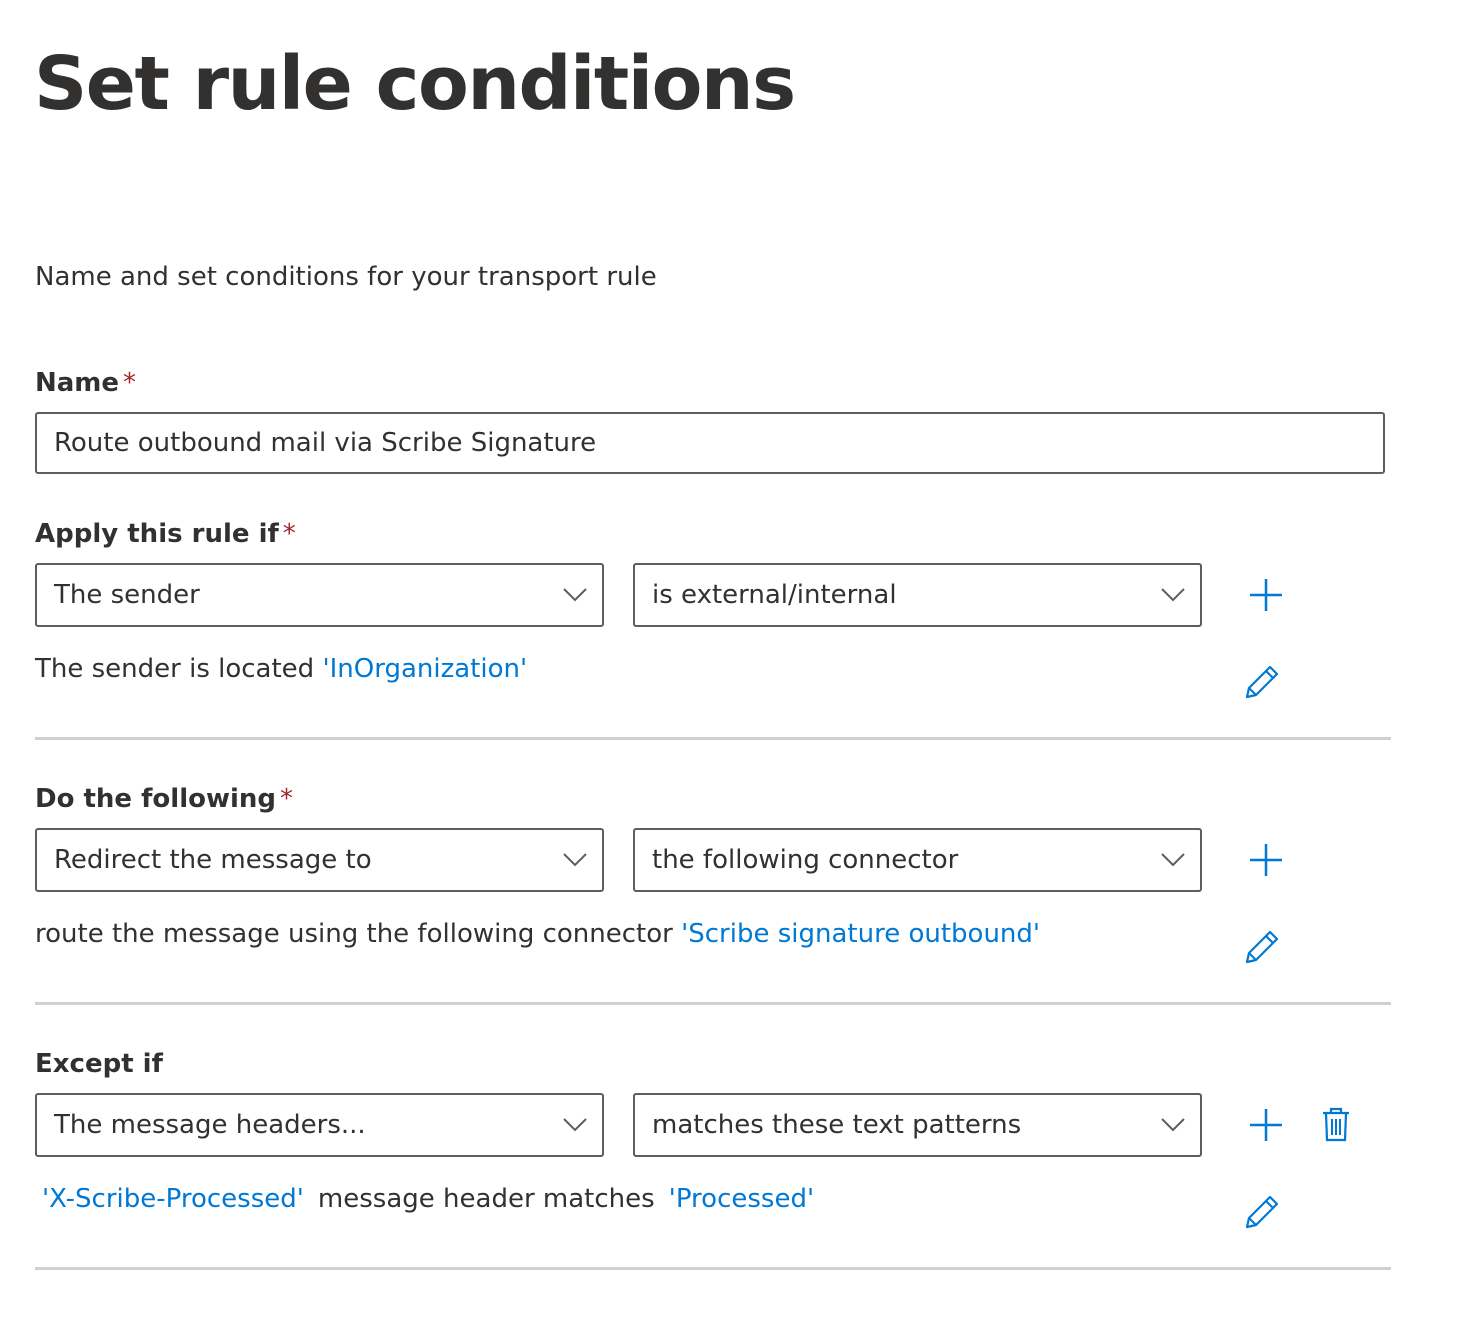  Describe the element at coordinates (213, 860) in the screenshot. I see `action-value: Redirect the message to` at that location.